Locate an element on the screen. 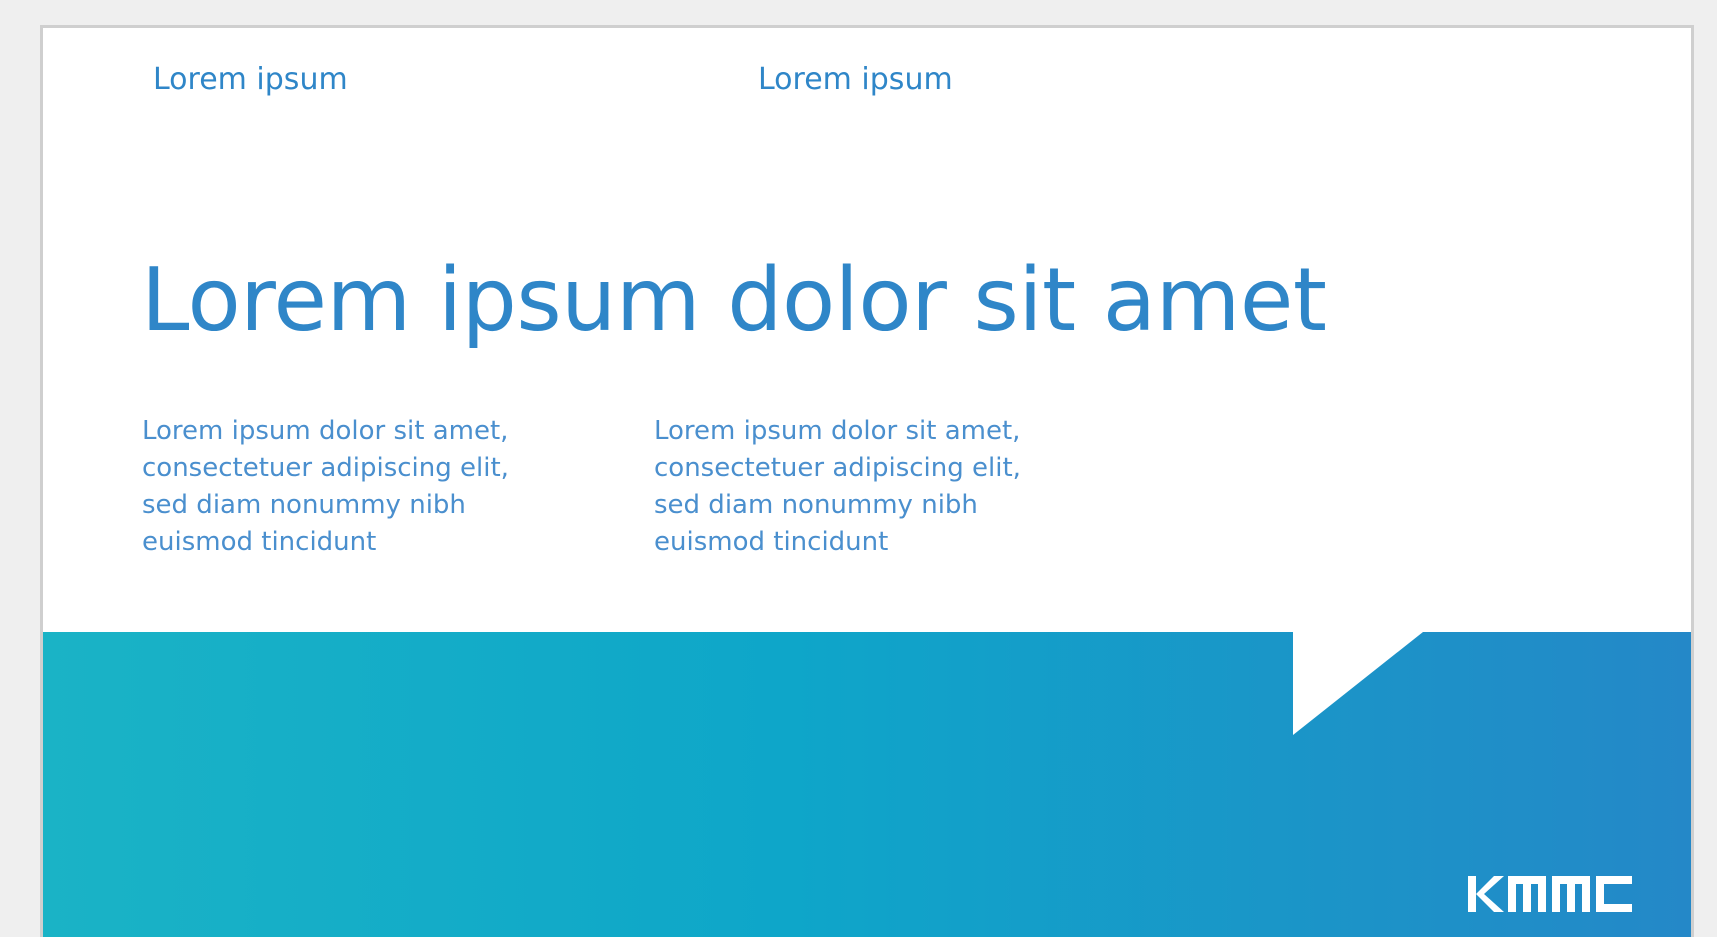 Image resolution: width=1717 pixels, height=937 pixels. header-label-left: Lorem ipsum is located at coordinates (250, 79).